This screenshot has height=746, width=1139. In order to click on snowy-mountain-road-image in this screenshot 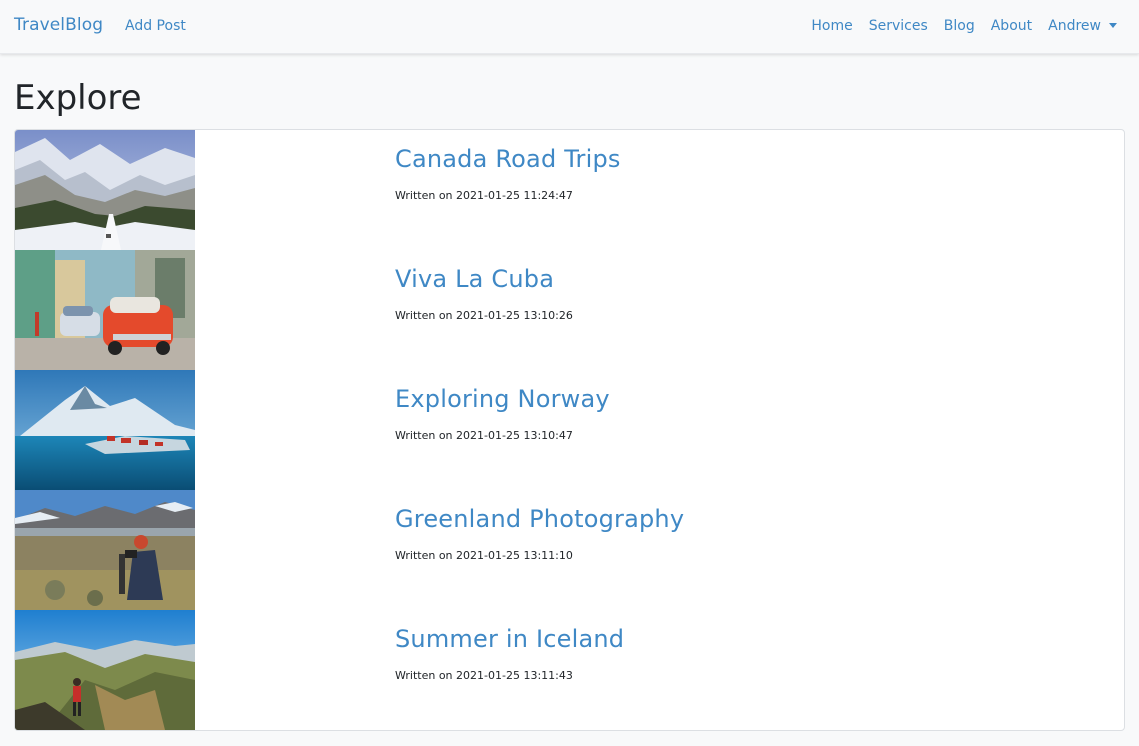, I will do `click(105, 190)`.